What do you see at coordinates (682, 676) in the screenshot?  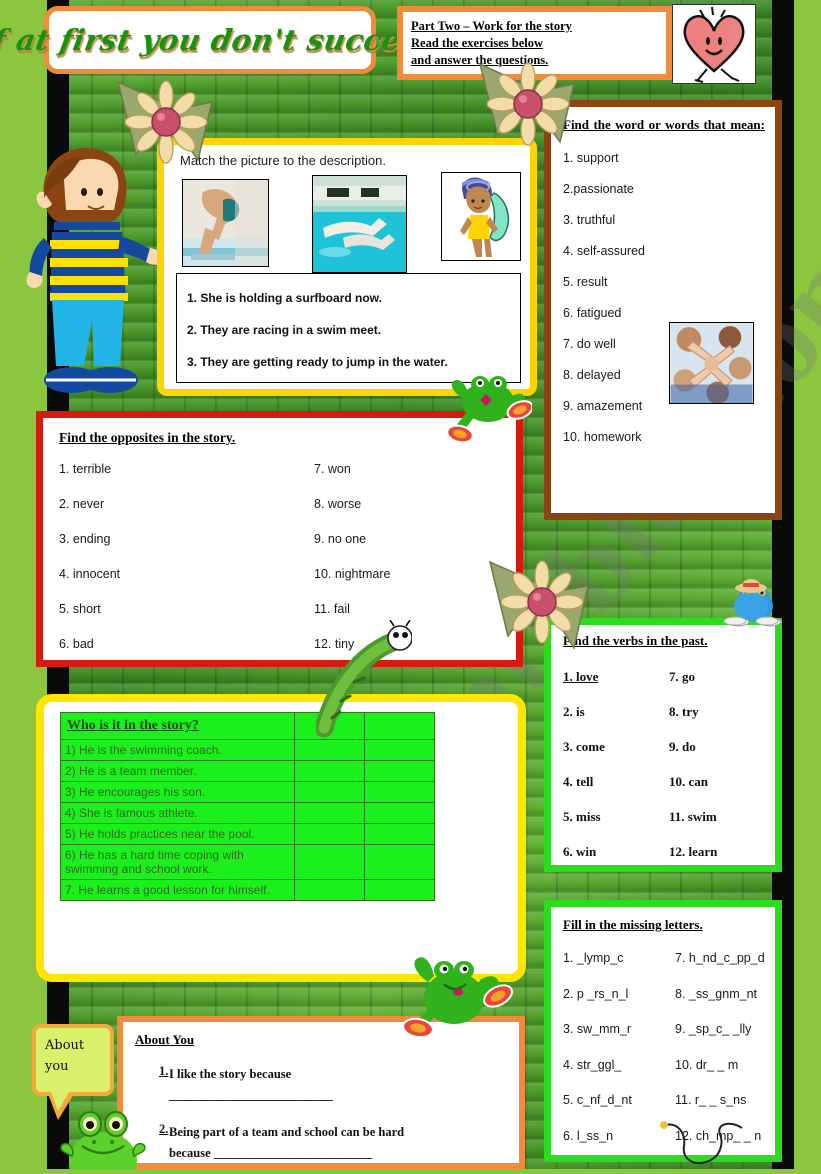 I see `verb-item: 7. go` at bounding box center [682, 676].